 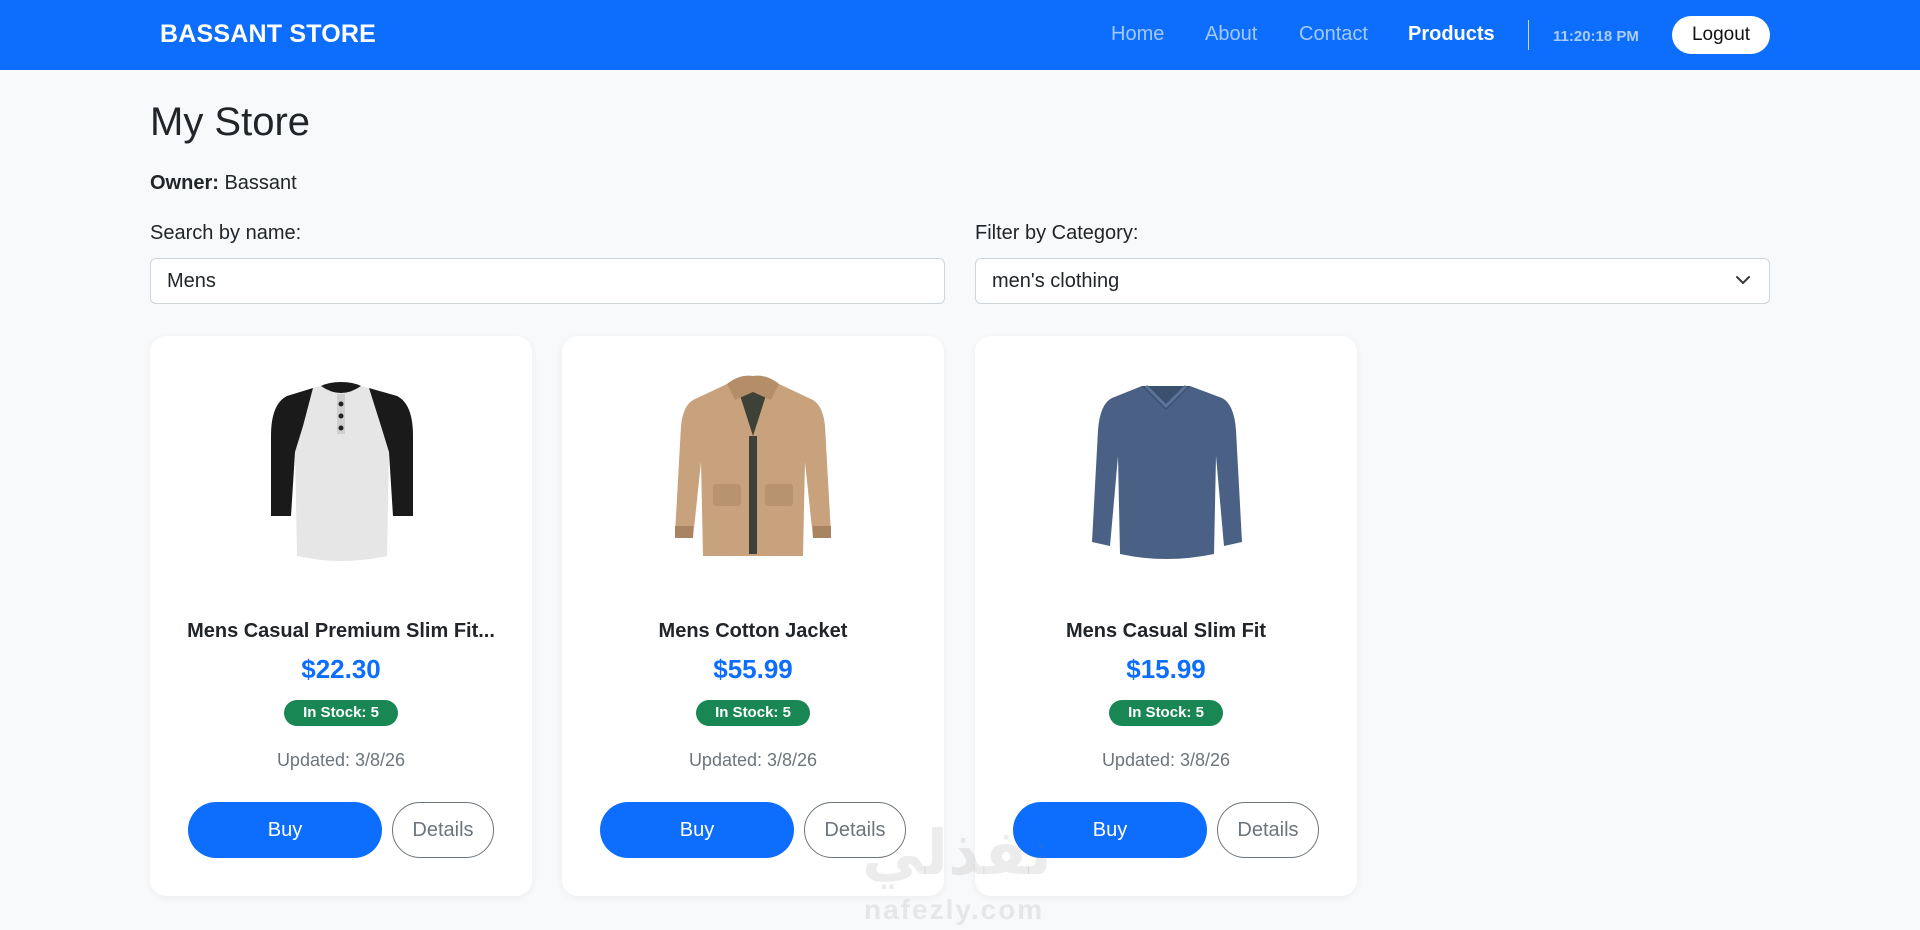 I want to click on page-title: My Store, so click(x=230, y=122).